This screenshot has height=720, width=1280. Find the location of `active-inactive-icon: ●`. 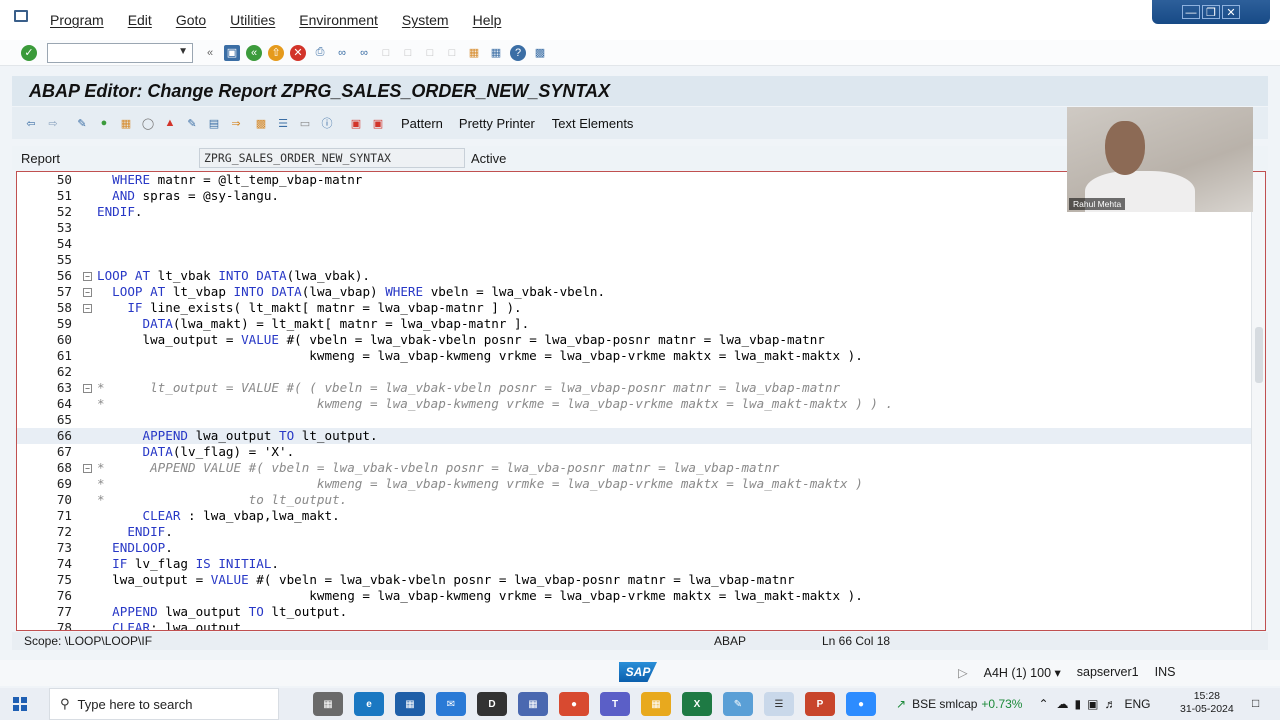

active-inactive-icon: ● is located at coordinates (104, 123).